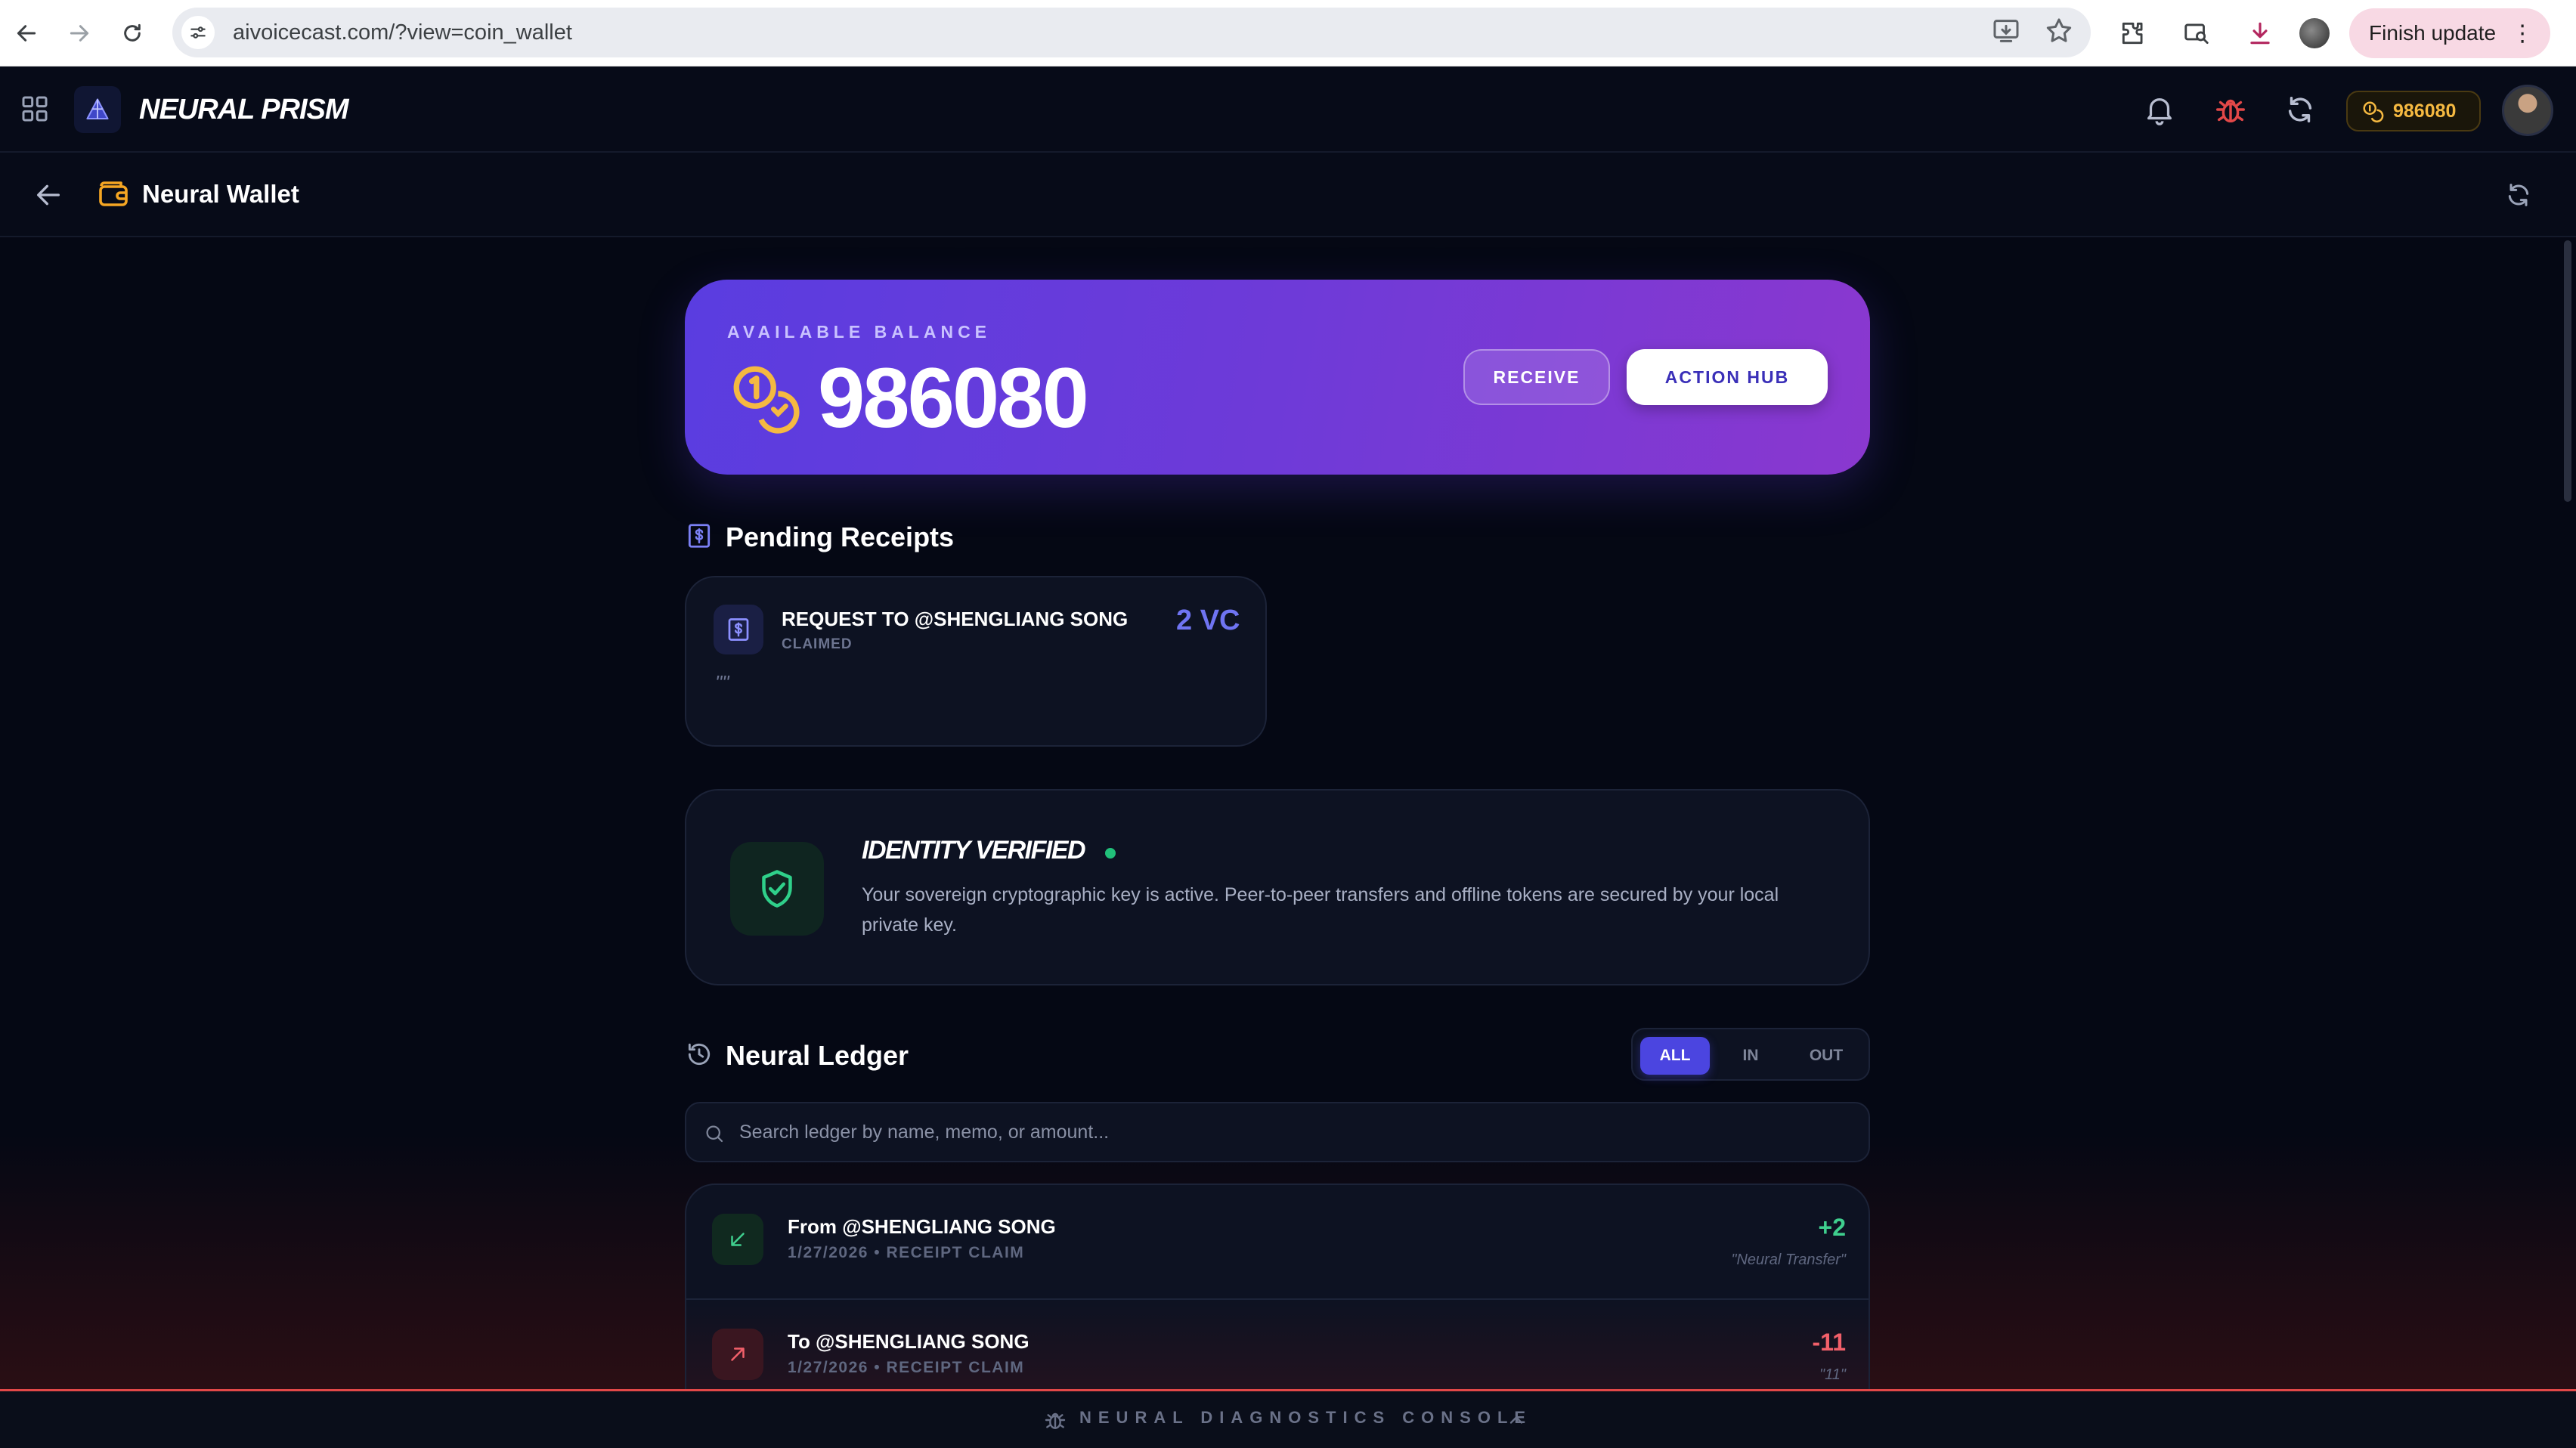 This screenshot has width=2576, height=1448. Describe the element at coordinates (35, 109) in the screenshot. I see `apps-grid-icon` at that location.